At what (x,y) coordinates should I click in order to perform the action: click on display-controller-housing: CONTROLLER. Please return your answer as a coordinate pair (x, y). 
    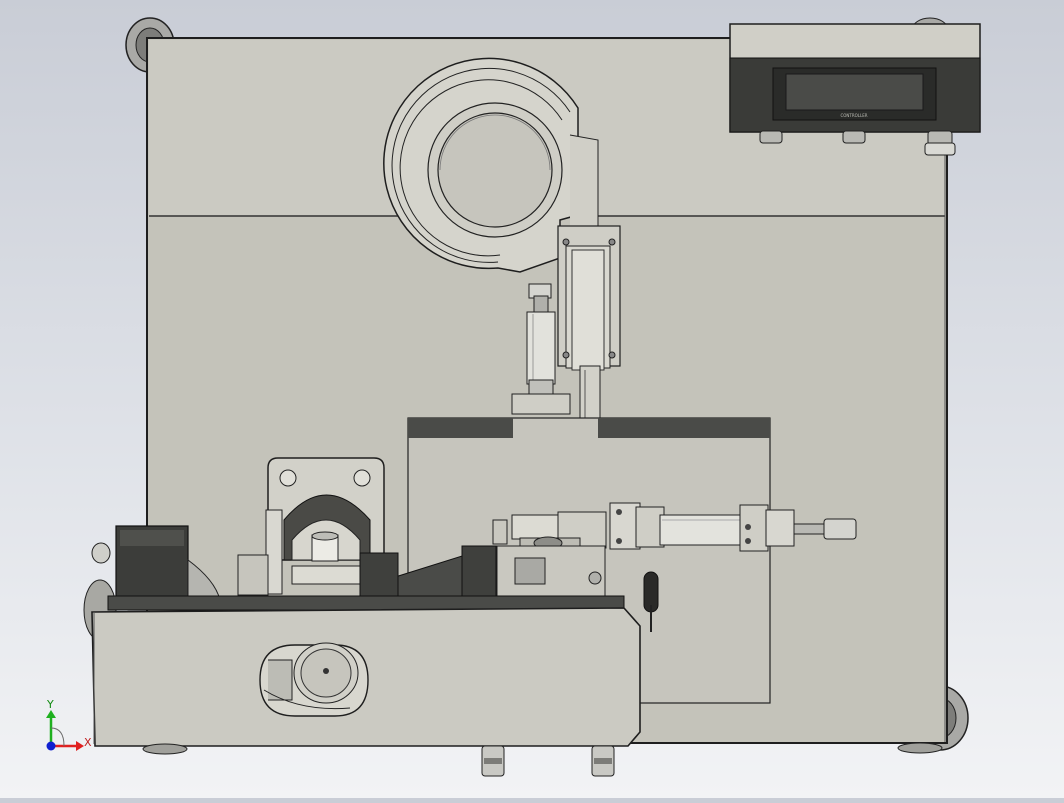
    Looking at the image, I should click on (855, 78).